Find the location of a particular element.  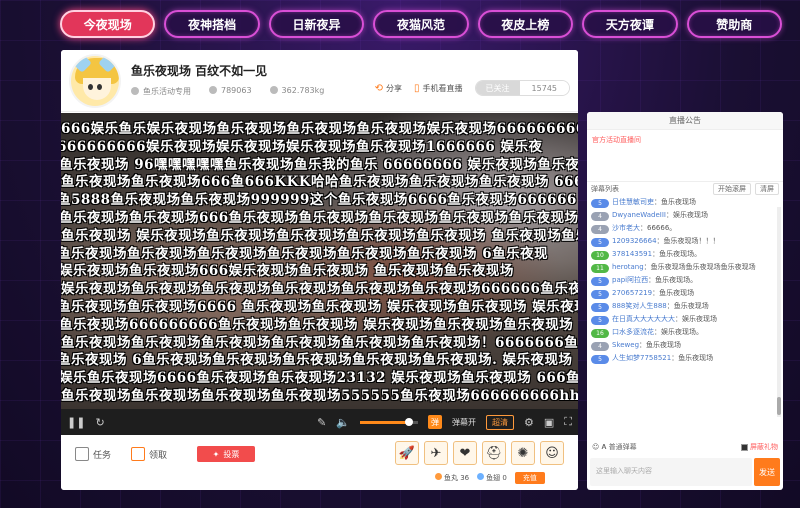

avatar-eye-left is located at coordinates (90, 87).